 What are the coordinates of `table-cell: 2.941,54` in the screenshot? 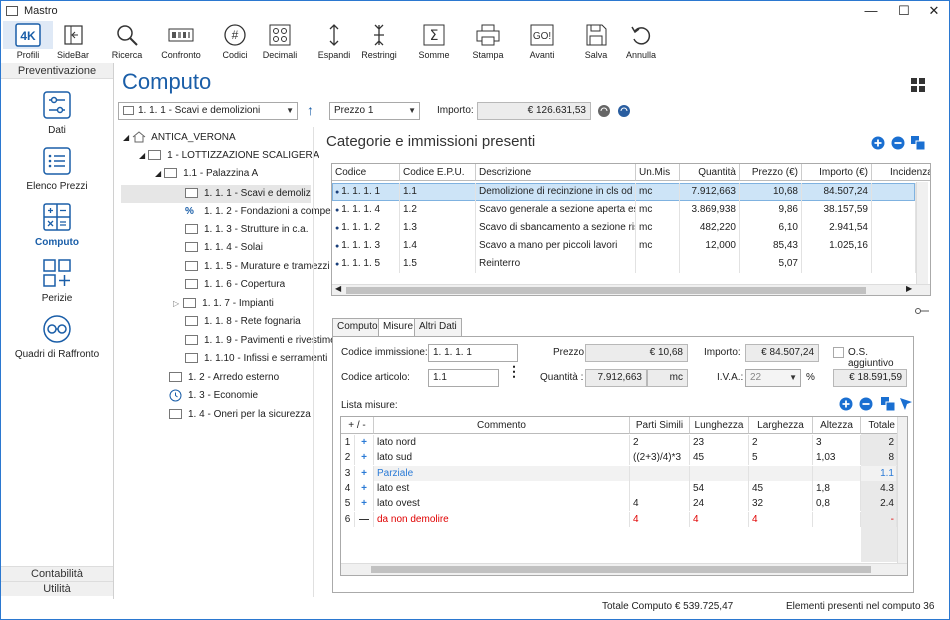 It's located at (837, 228).